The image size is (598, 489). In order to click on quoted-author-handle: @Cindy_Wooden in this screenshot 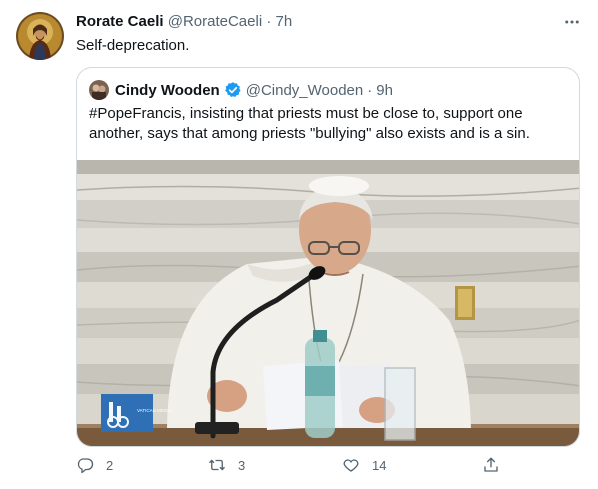, I will do `click(304, 90)`.